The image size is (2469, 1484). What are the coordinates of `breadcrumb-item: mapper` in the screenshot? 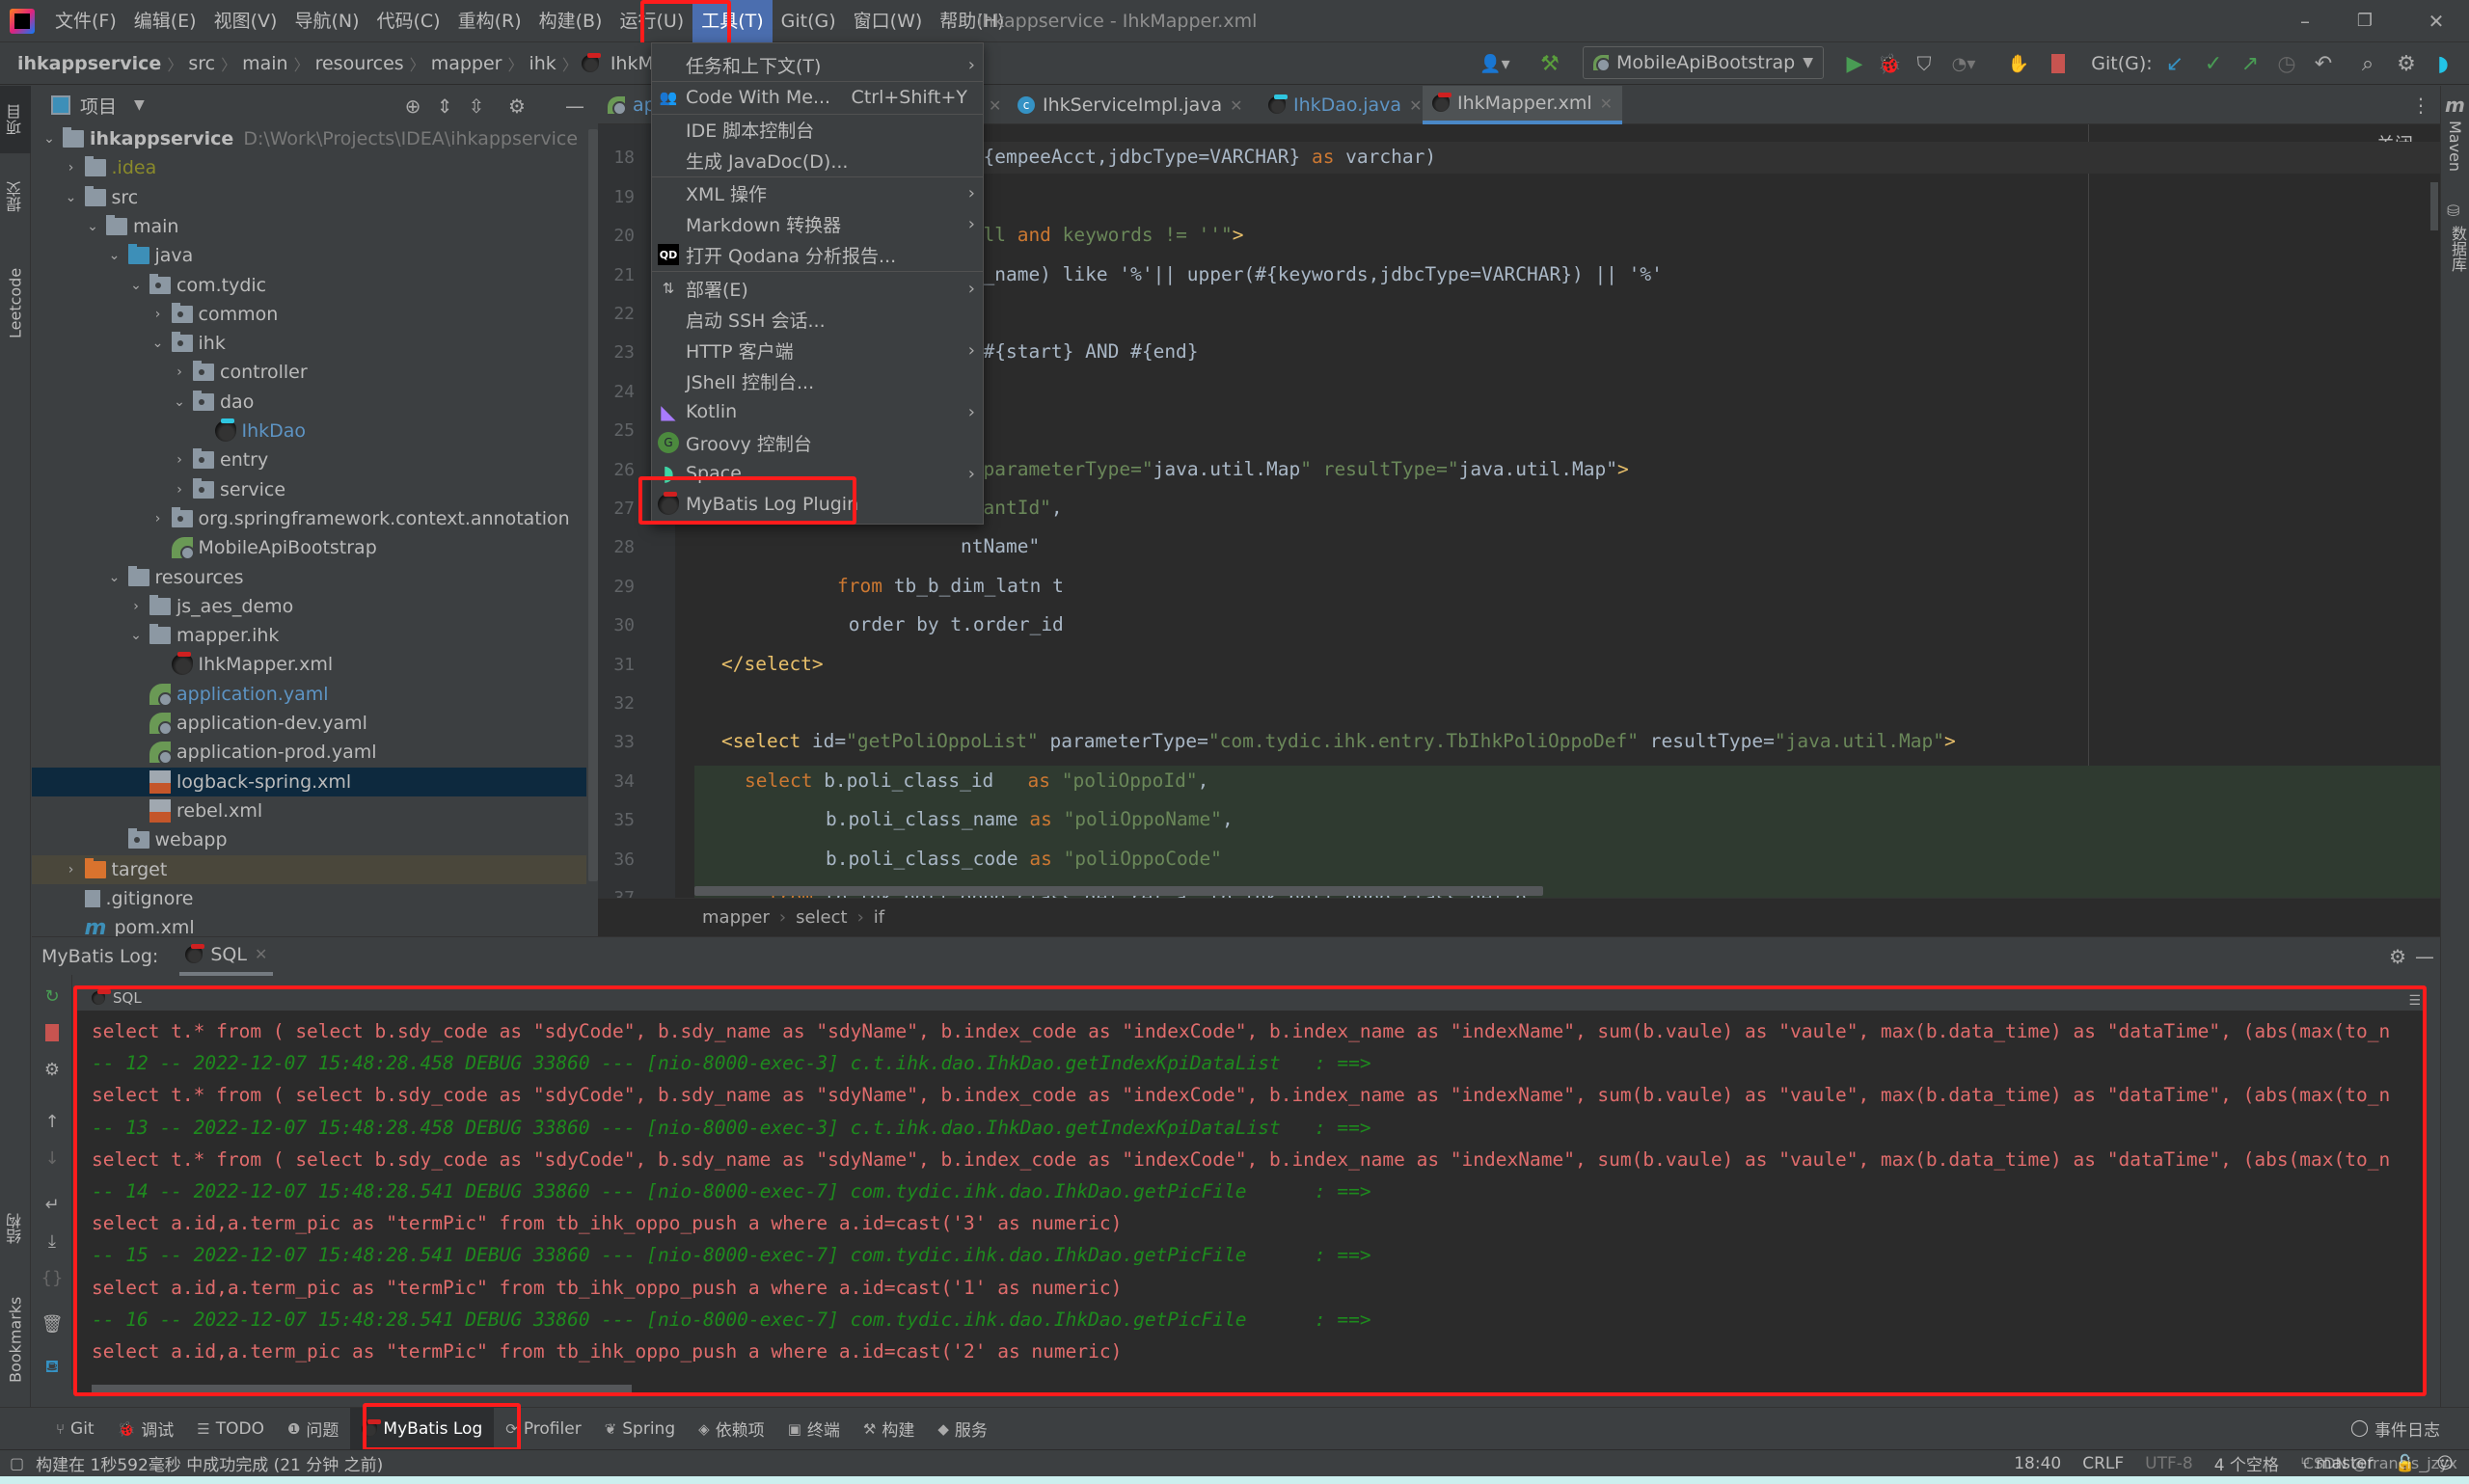 It's located at (466, 63).